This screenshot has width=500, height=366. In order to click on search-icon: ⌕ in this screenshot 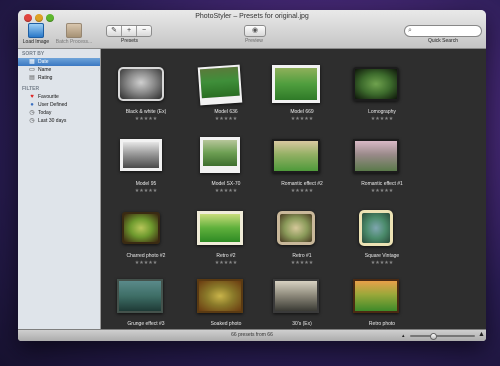, I will do `click(410, 30)`.